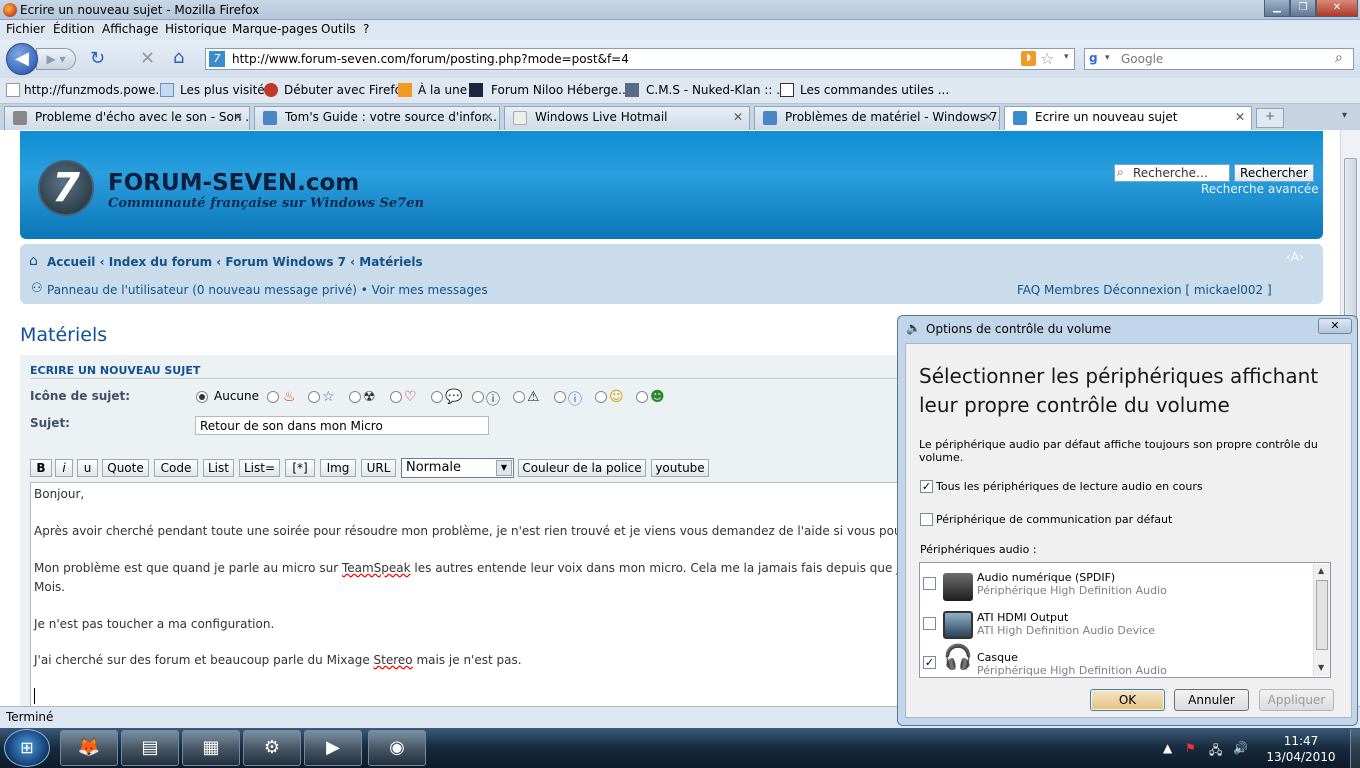 The height and width of the screenshot is (768, 1360). I want to click on code-button: Code, so click(176, 468).